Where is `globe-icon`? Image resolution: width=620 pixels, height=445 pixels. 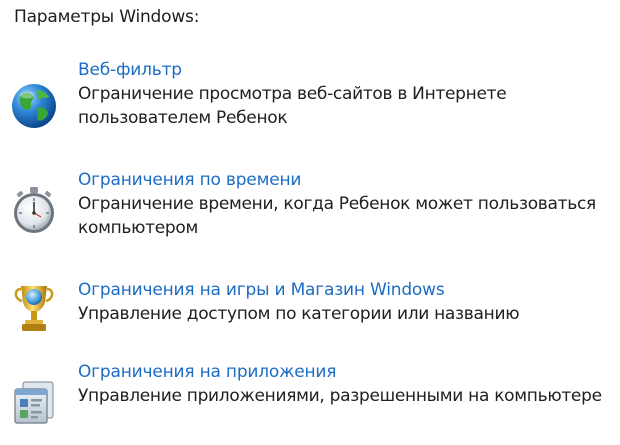 globe-icon is located at coordinates (34, 106).